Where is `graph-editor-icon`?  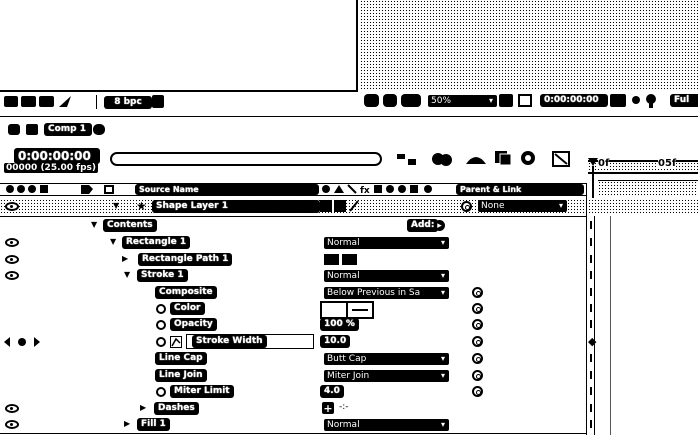 graph-editor-icon is located at coordinates (561, 159).